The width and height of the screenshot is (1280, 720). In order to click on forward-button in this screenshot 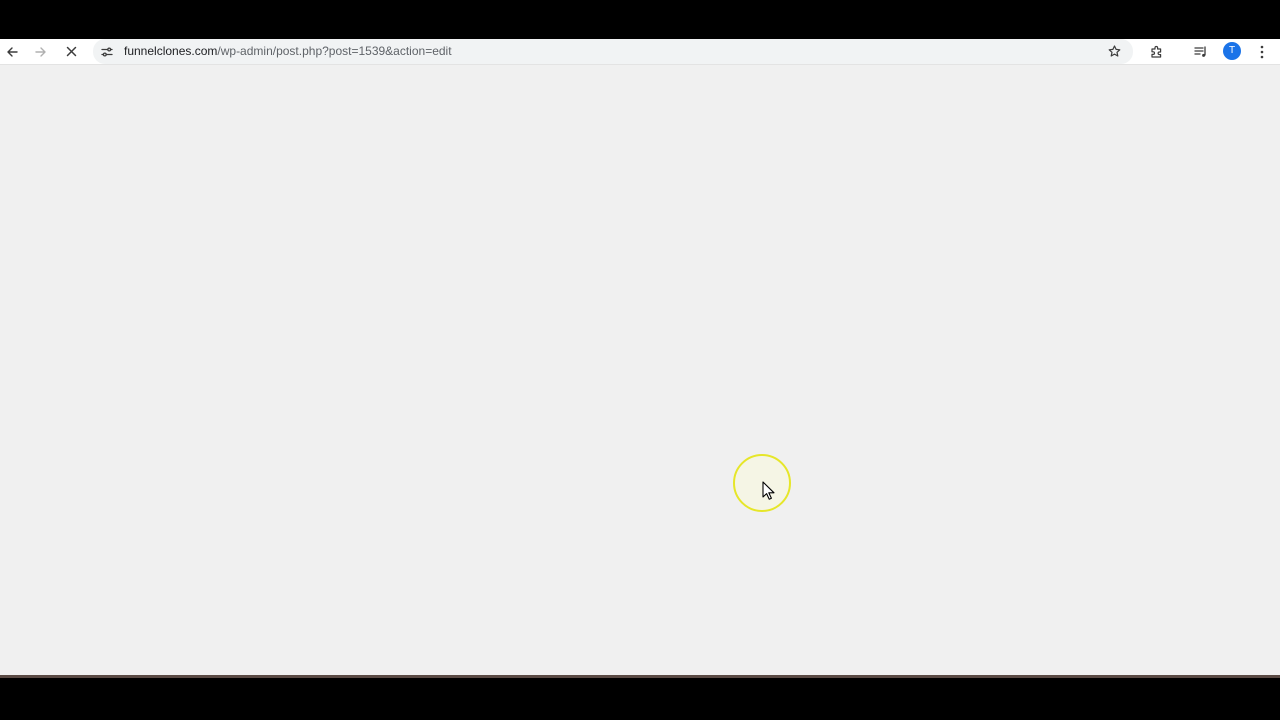, I will do `click(41, 51)`.